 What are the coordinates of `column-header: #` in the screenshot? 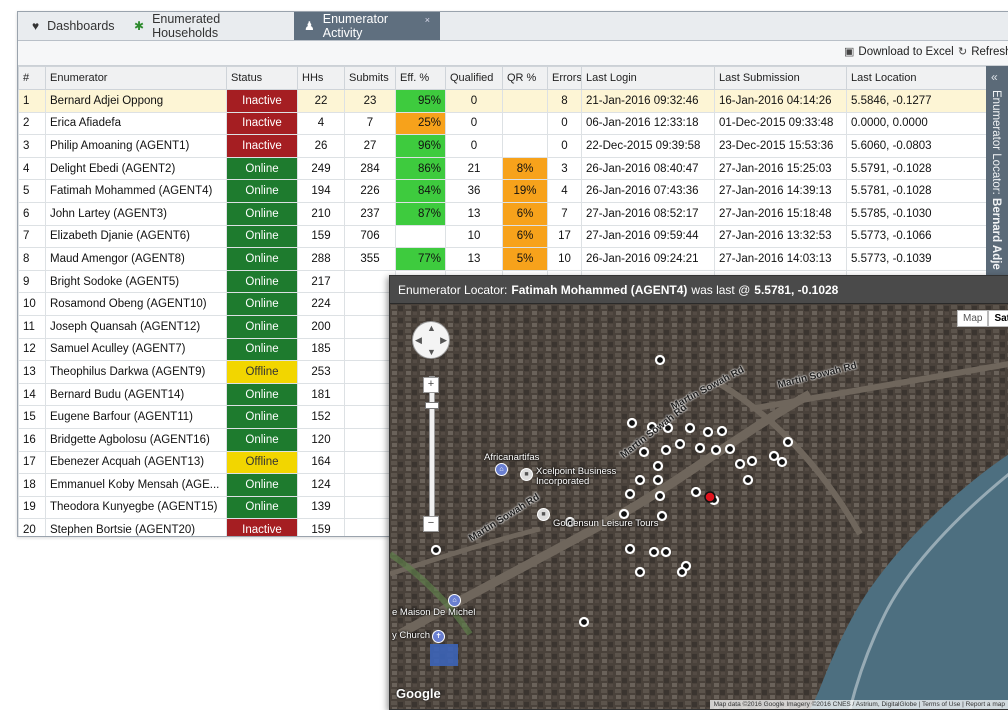 It's located at (32, 78).